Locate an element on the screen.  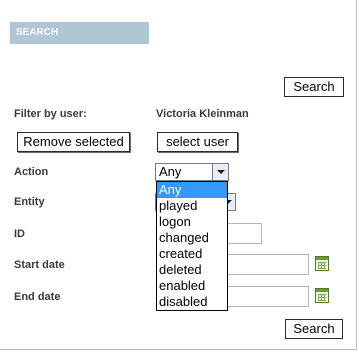
search-header: SEARCH is located at coordinates (79, 33).